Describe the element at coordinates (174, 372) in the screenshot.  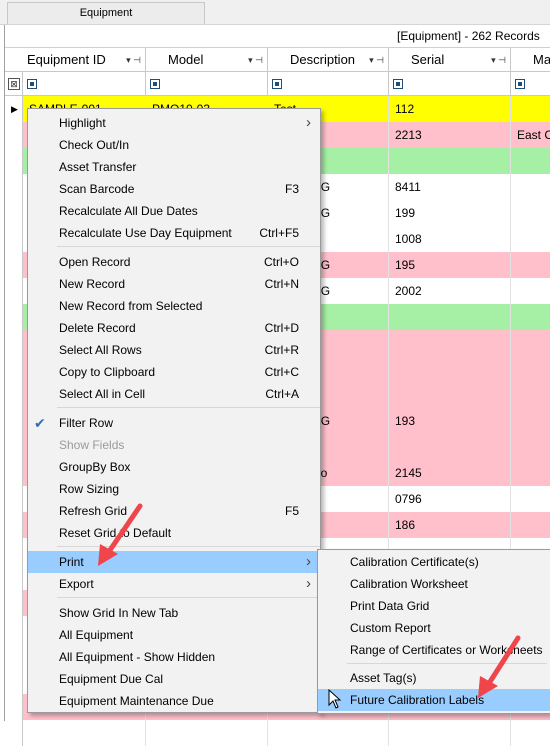
I see `menu-item-copy-to-clipboard: Copy to Clipboard Ctrl+C` at that location.